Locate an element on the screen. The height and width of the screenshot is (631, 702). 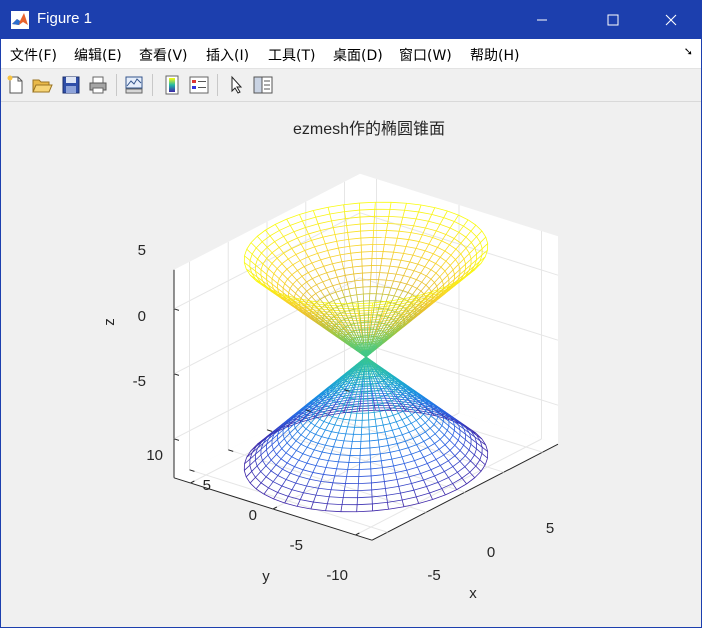
close-icon is located at coordinates (671, 20).